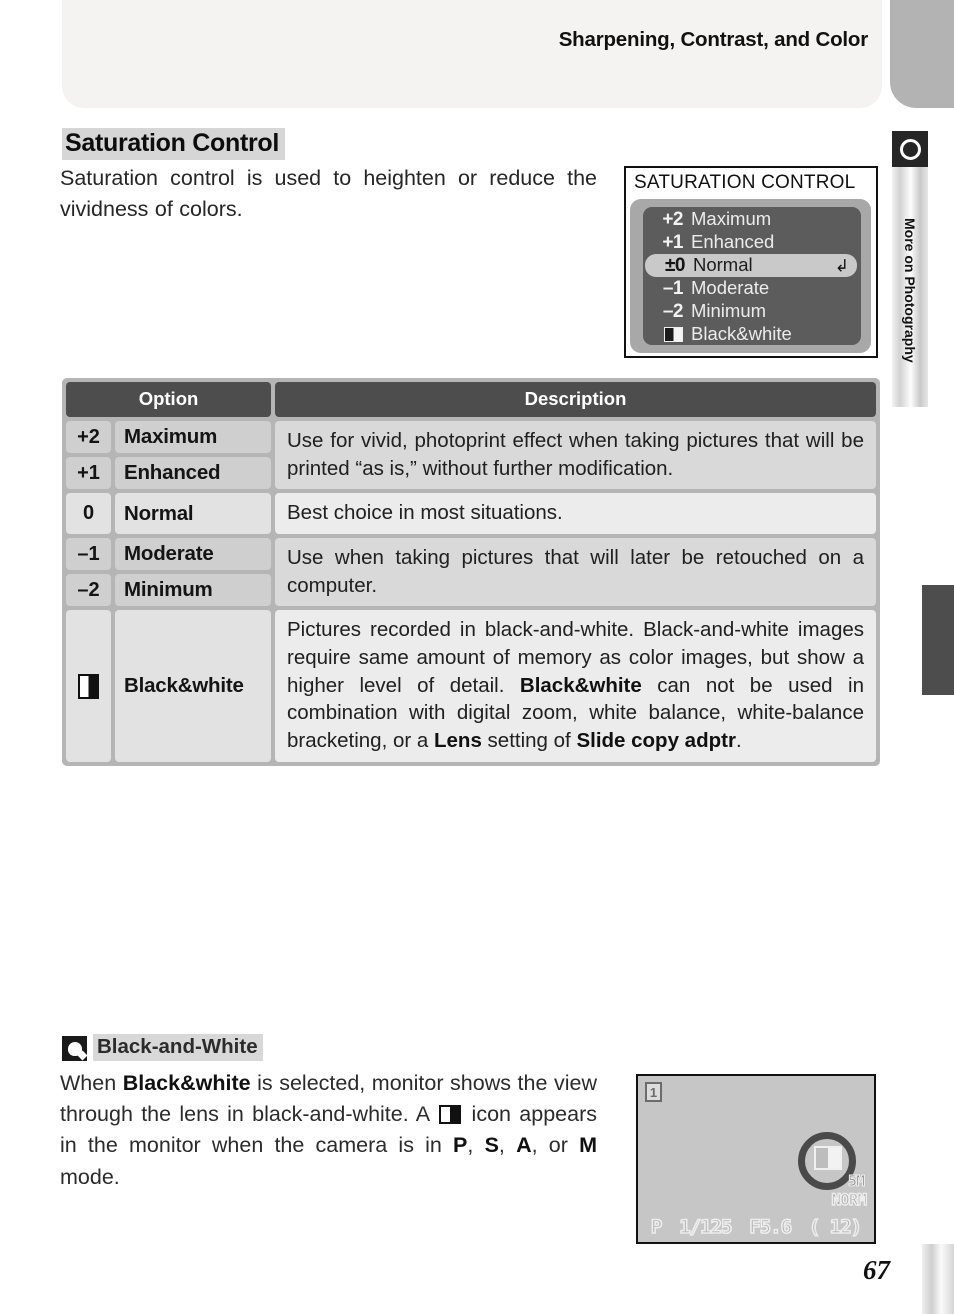 Image resolution: width=954 pixels, height=1314 pixels. What do you see at coordinates (193, 590) in the screenshot?
I see `option-name: Minimum` at bounding box center [193, 590].